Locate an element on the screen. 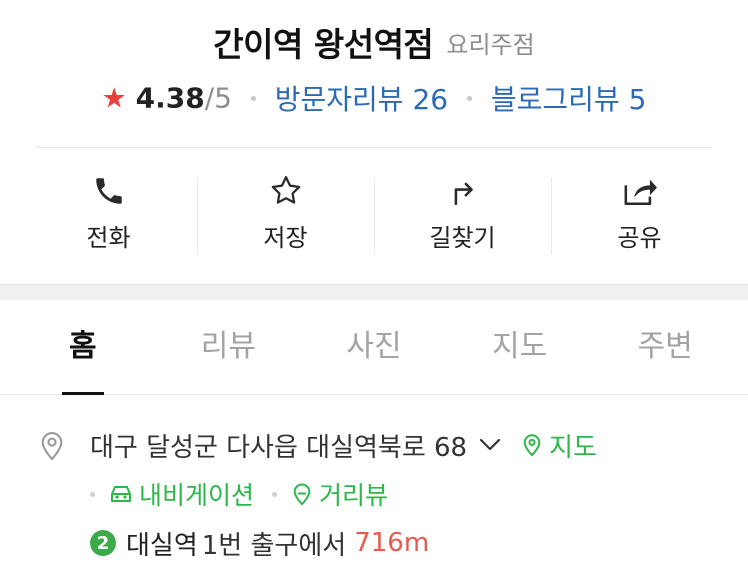  tab-nearby: 주변 is located at coordinates (665, 347).